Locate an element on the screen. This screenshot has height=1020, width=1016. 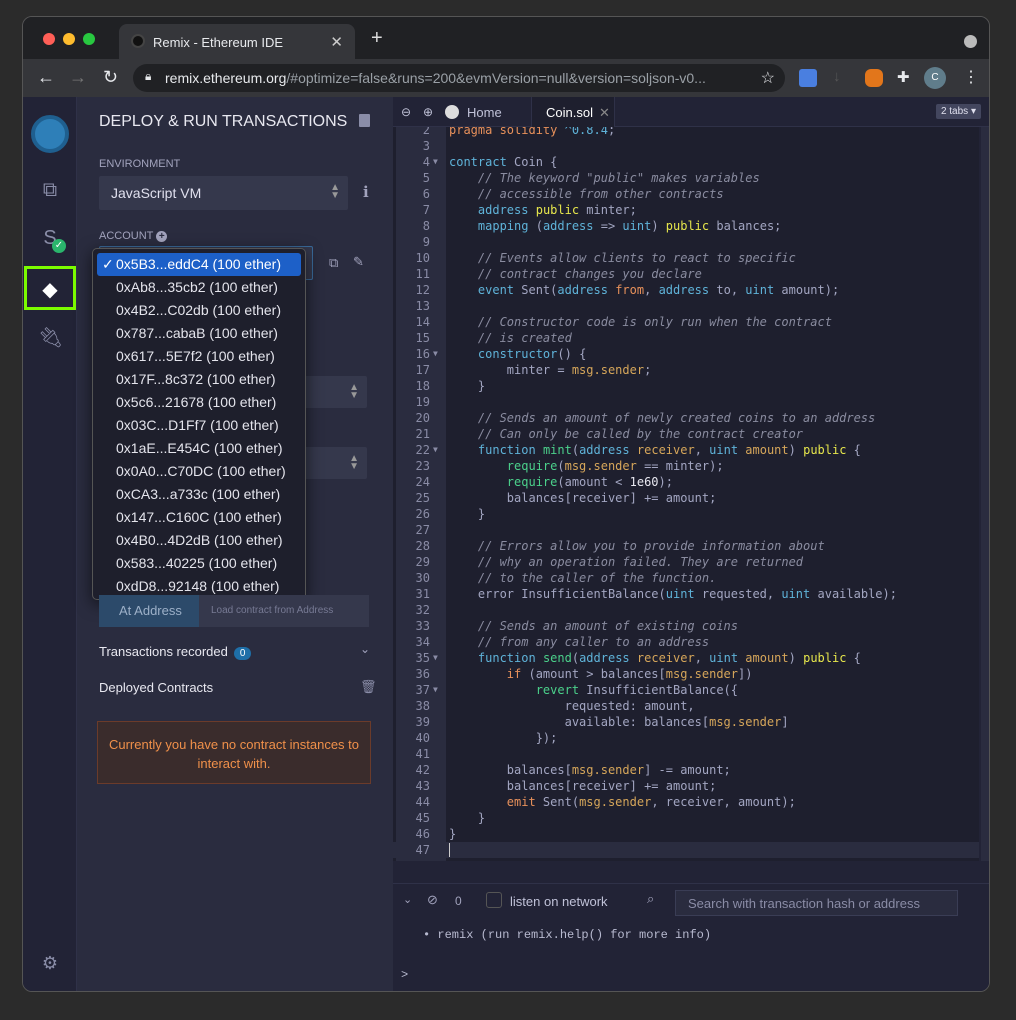
transaction-search-input: Search with transaction hash or address is located at coordinates (816, 903).